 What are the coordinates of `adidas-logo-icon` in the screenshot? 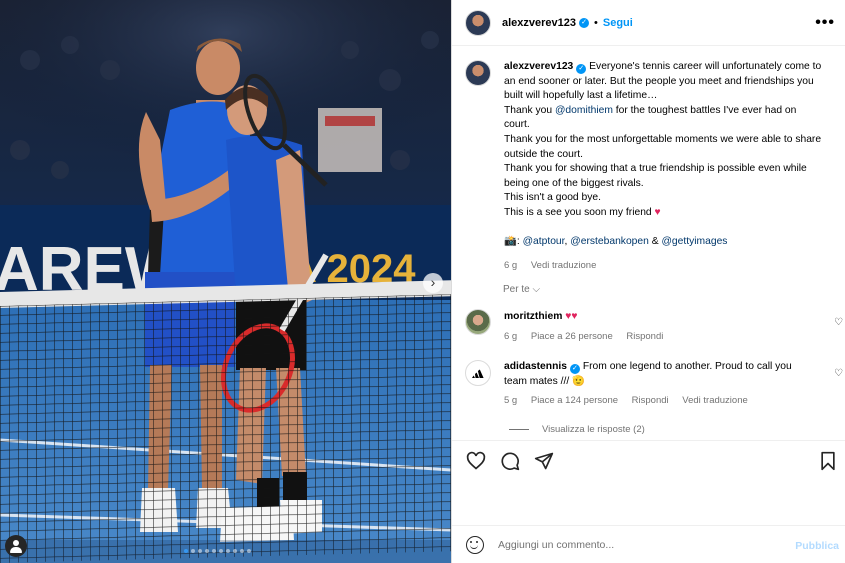 It's located at (478, 373).